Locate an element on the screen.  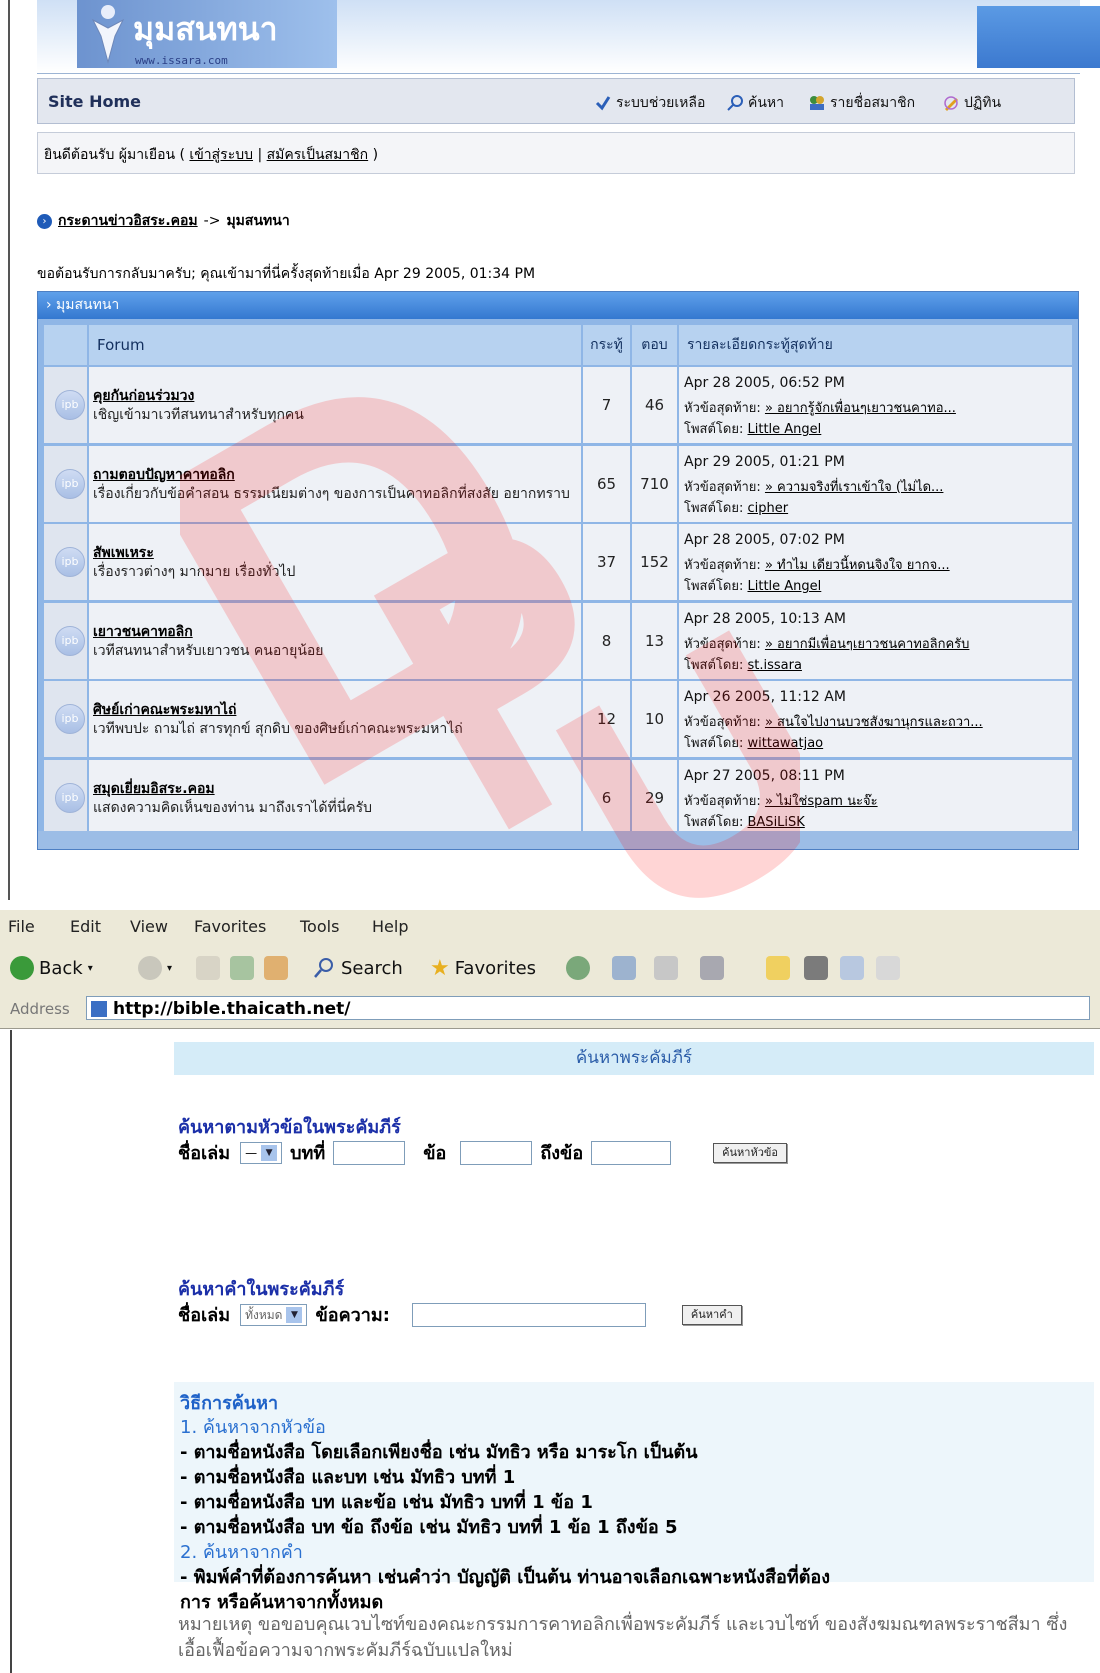
forum-title-link: สัพเพเหระ is located at coordinates (123, 553).